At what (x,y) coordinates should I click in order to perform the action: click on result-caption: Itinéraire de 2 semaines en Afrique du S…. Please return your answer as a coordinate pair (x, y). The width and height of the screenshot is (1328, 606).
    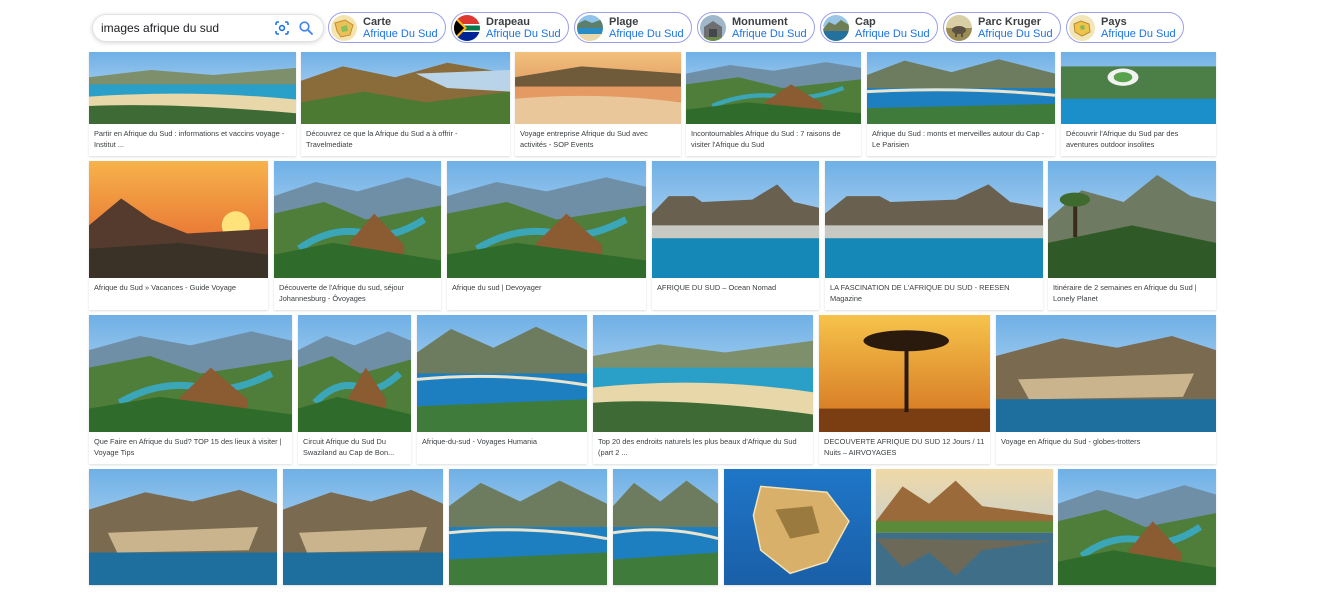
    Looking at the image, I should click on (1132, 293).